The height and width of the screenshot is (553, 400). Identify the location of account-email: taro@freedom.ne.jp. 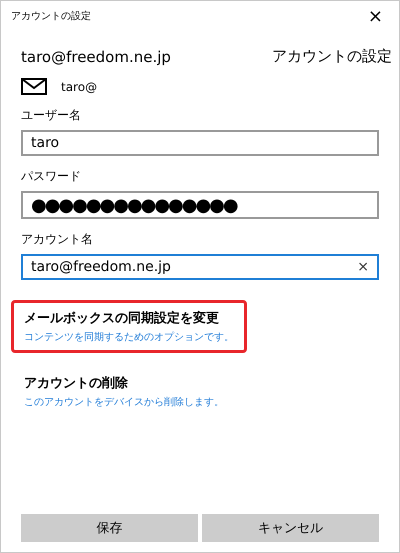
(96, 57).